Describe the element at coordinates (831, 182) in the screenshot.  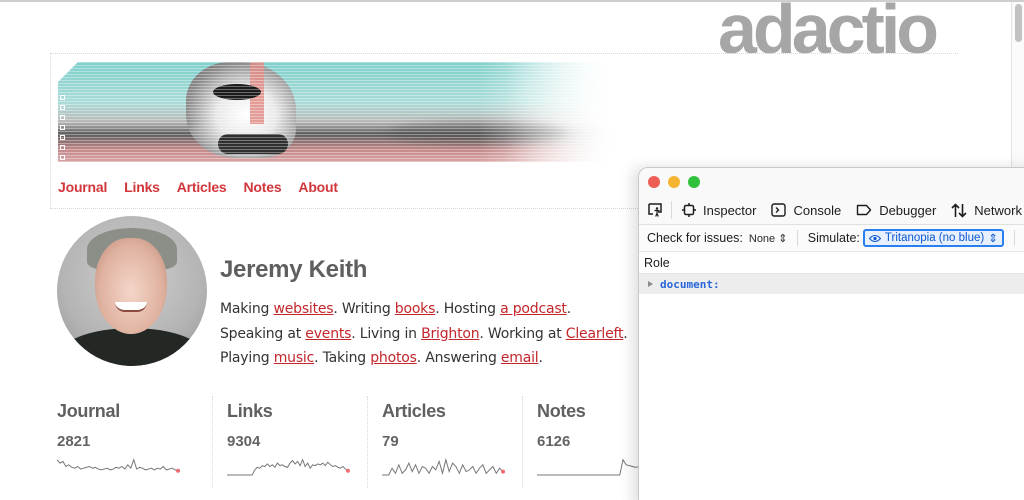
I see `devtools-titlebar` at that location.